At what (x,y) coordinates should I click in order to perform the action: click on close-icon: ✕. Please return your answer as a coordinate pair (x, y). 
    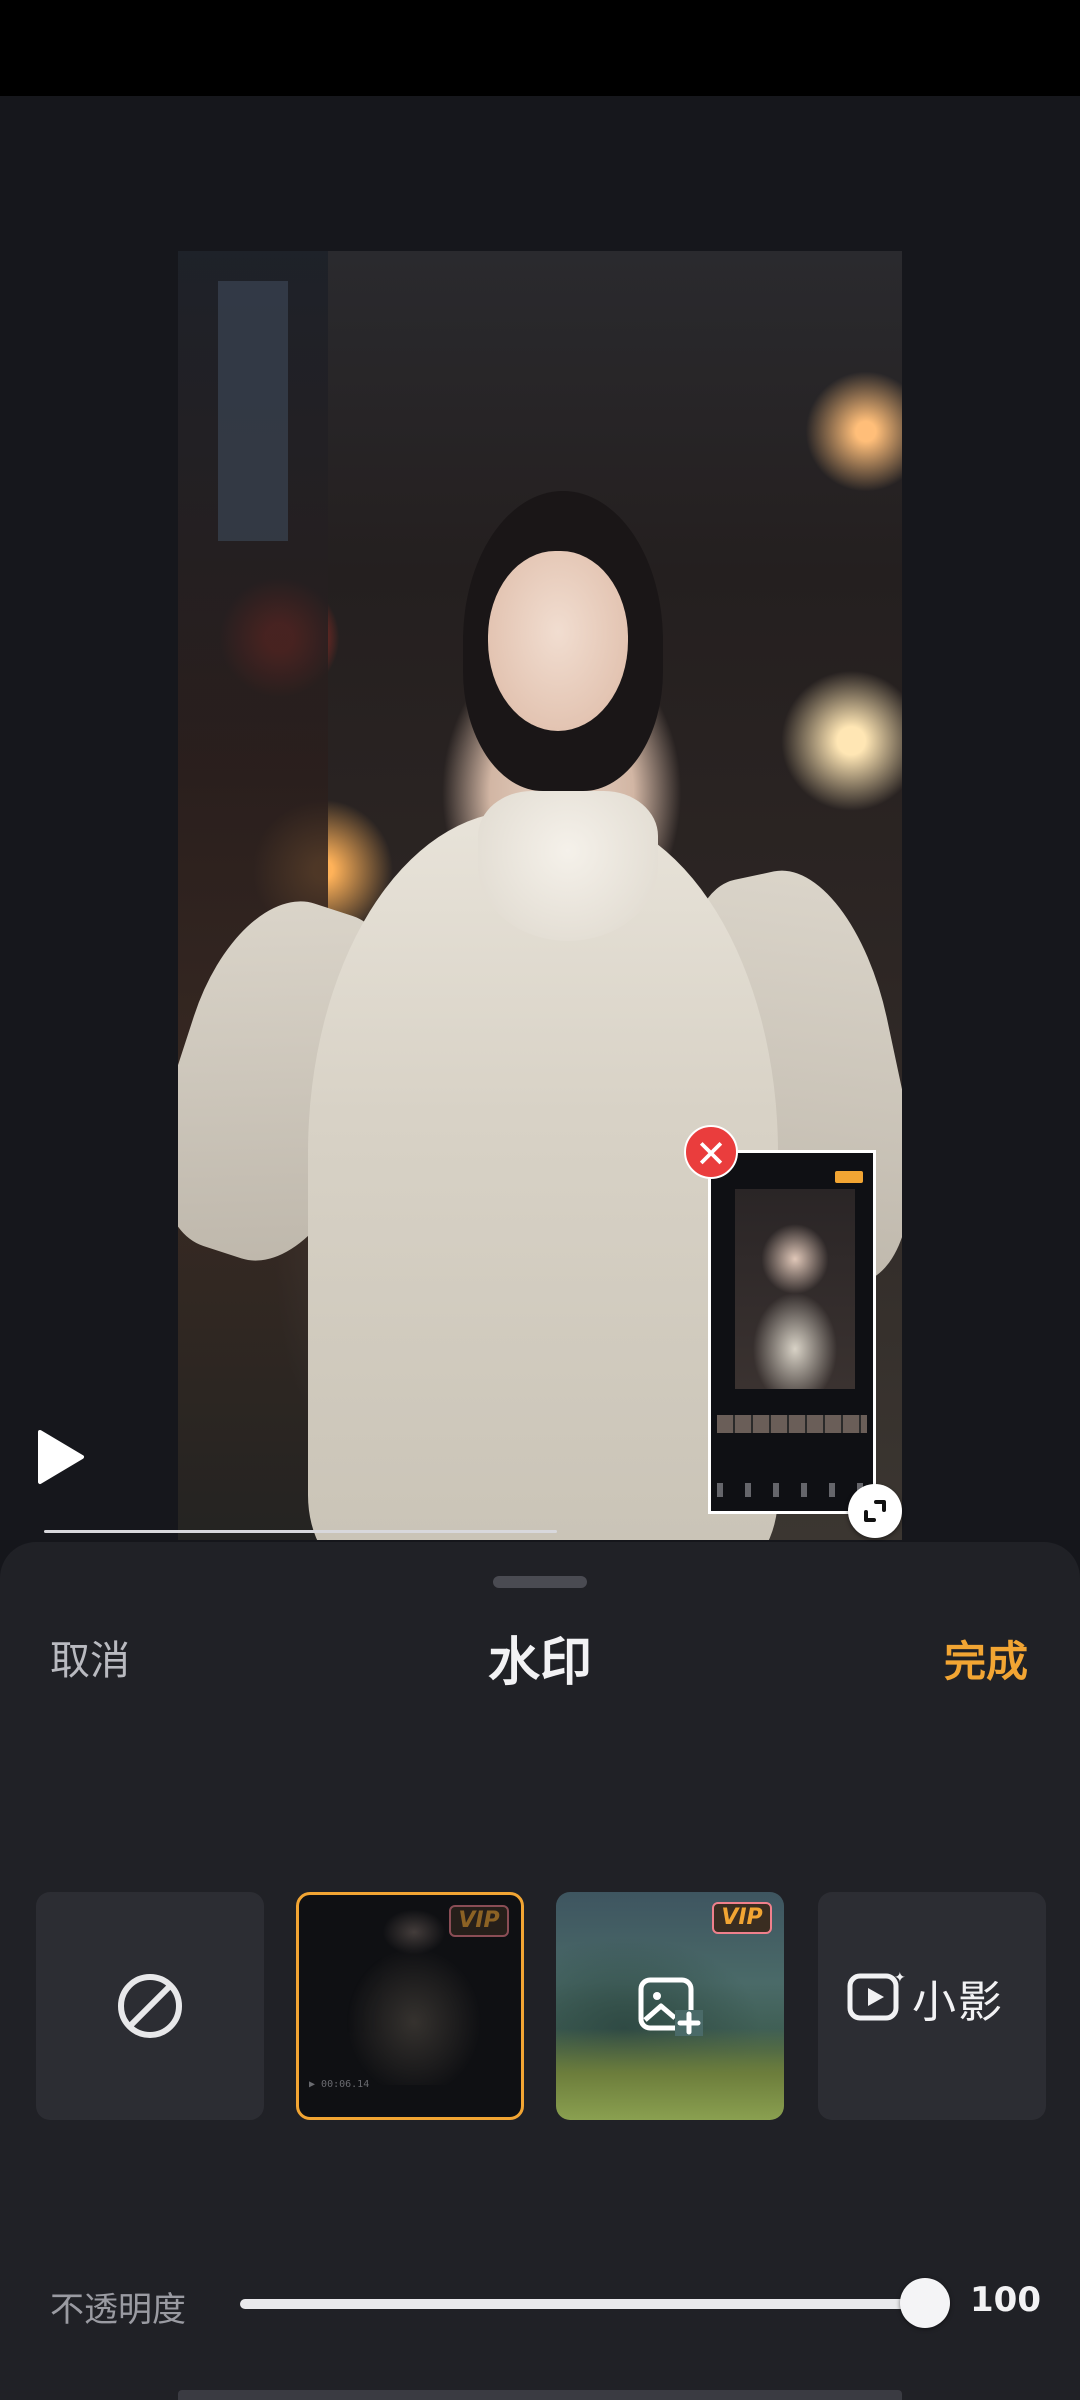
    Looking at the image, I should click on (711, 1154).